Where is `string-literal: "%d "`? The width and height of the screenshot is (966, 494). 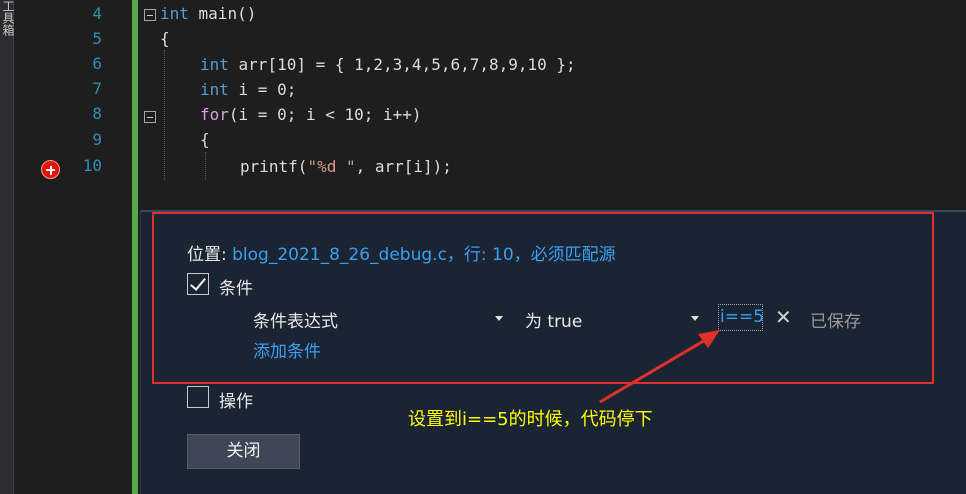
string-literal: "%d " is located at coordinates (331, 166).